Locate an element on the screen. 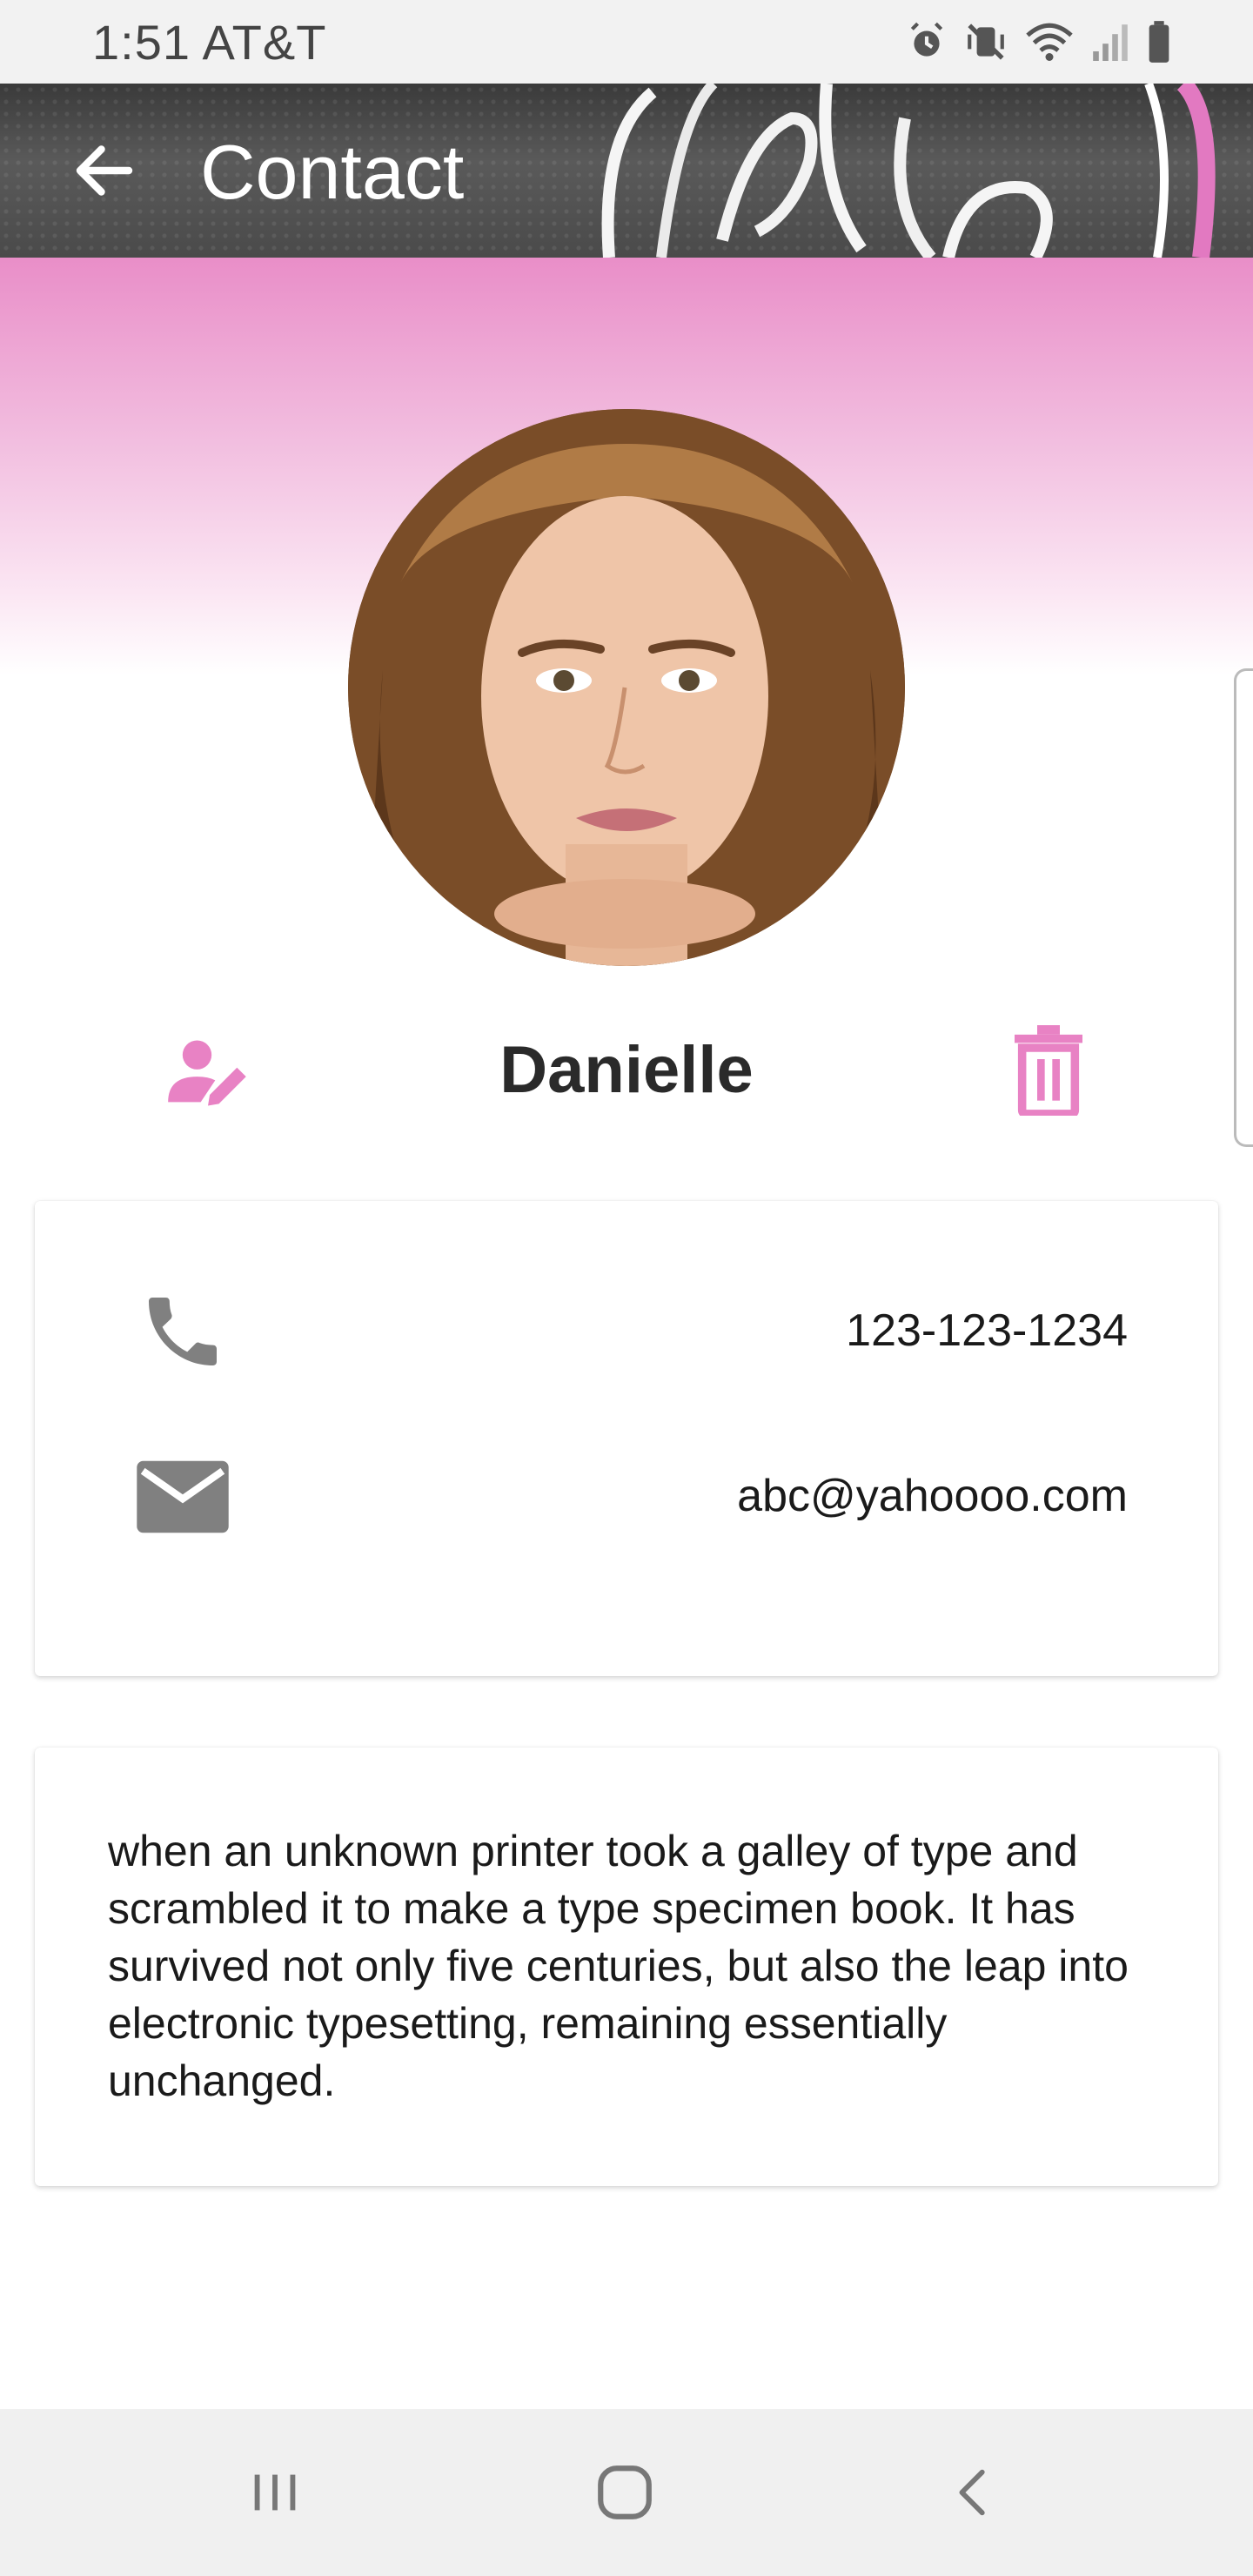 The width and height of the screenshot is (1253, 2576). recents-icon is located at coordinates (275, 2492).